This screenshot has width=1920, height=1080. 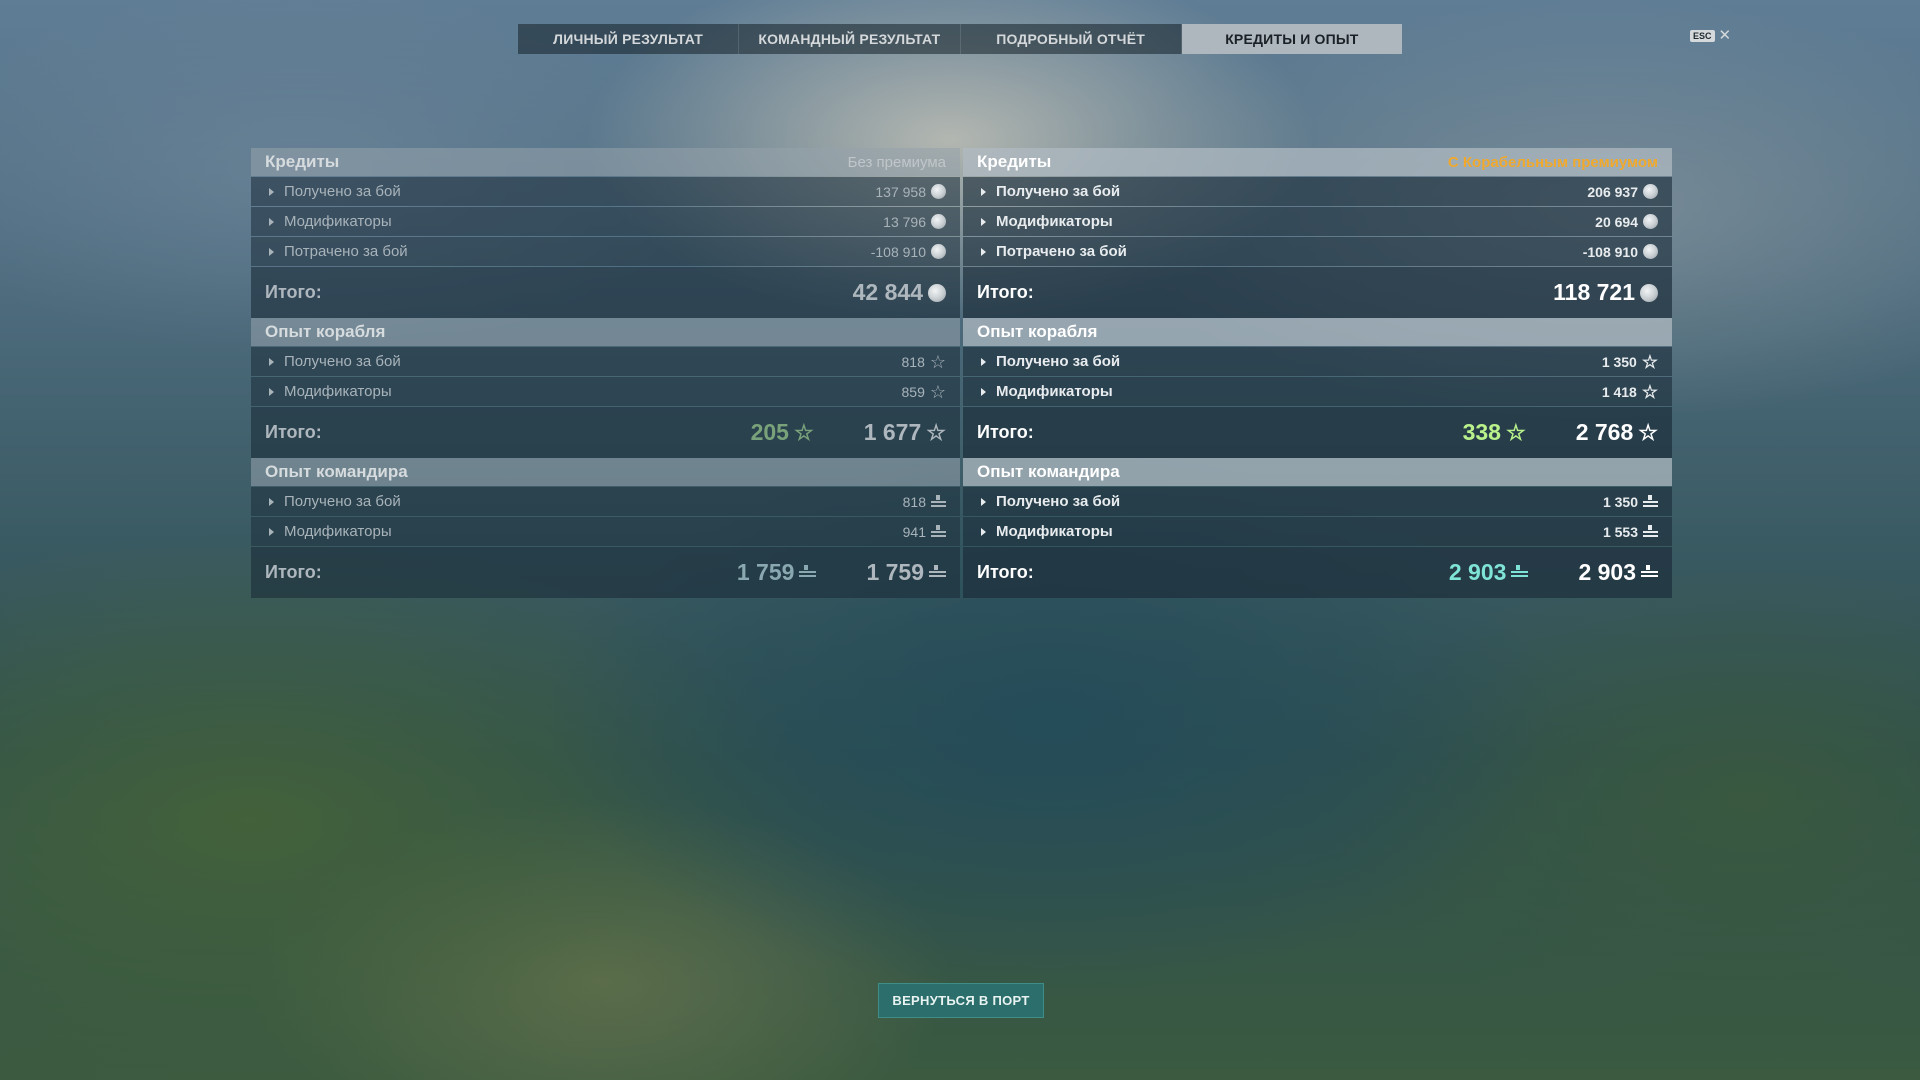 I want to click on section-title: Опыт командира, so click(x=336, y=471).